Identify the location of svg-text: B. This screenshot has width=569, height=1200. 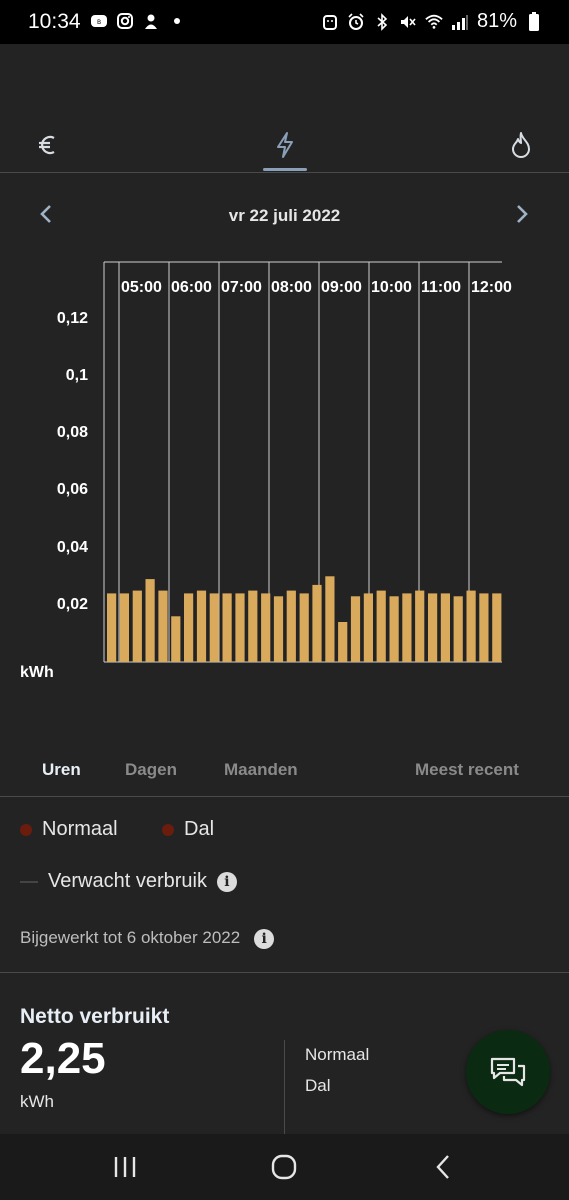
(99, 22).